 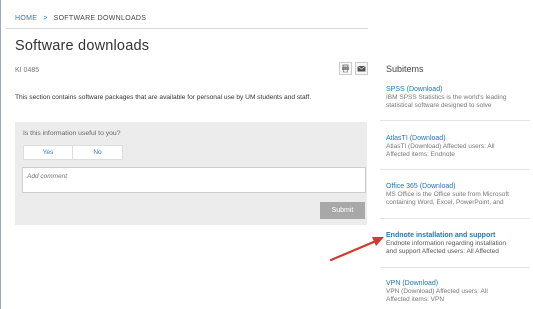 What do you see at coordinates (356, 249) in the screenshot?
I see `annotation-arrow` at bounding box center [356, 249].